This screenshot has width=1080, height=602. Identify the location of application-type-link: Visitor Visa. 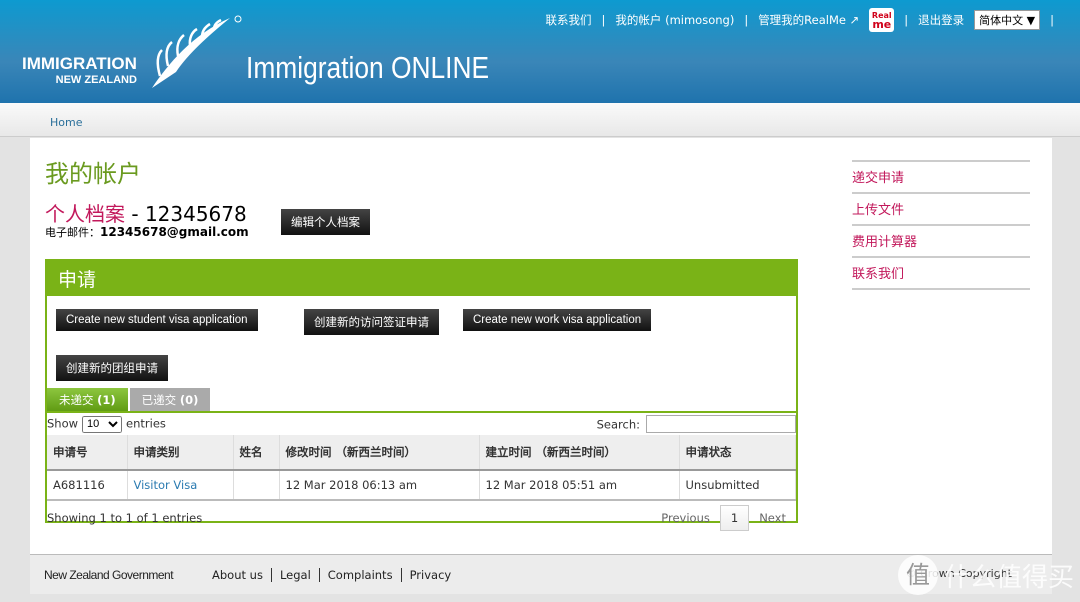
(166, 485).